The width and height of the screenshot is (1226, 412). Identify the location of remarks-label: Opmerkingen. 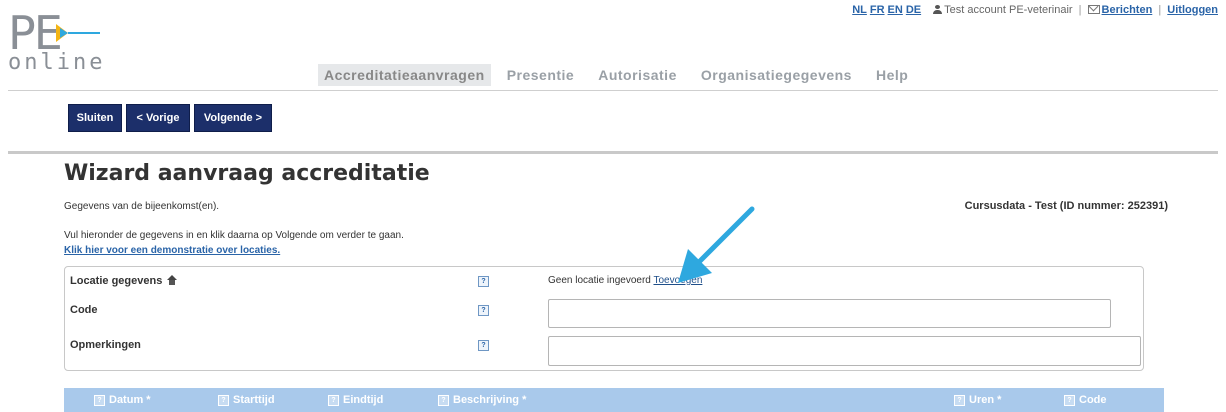
(105, 345).